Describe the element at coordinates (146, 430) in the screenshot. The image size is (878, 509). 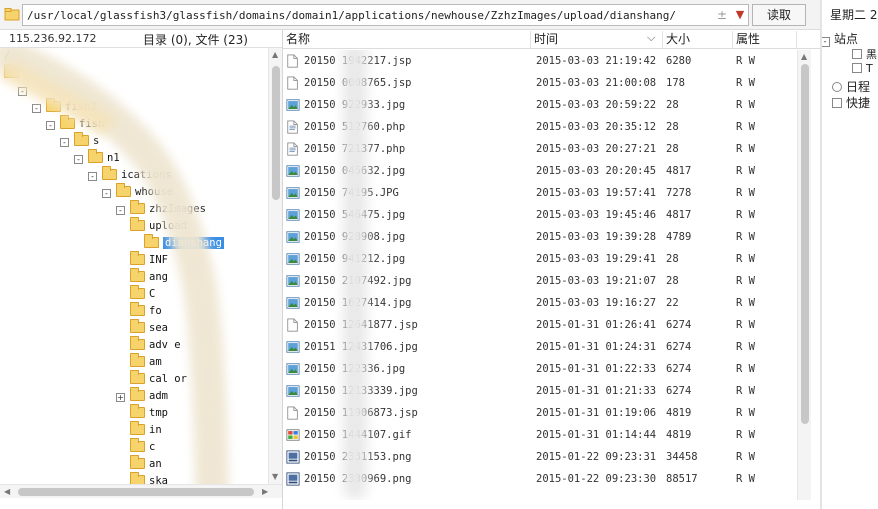
I see `tree-node: in` at that location.